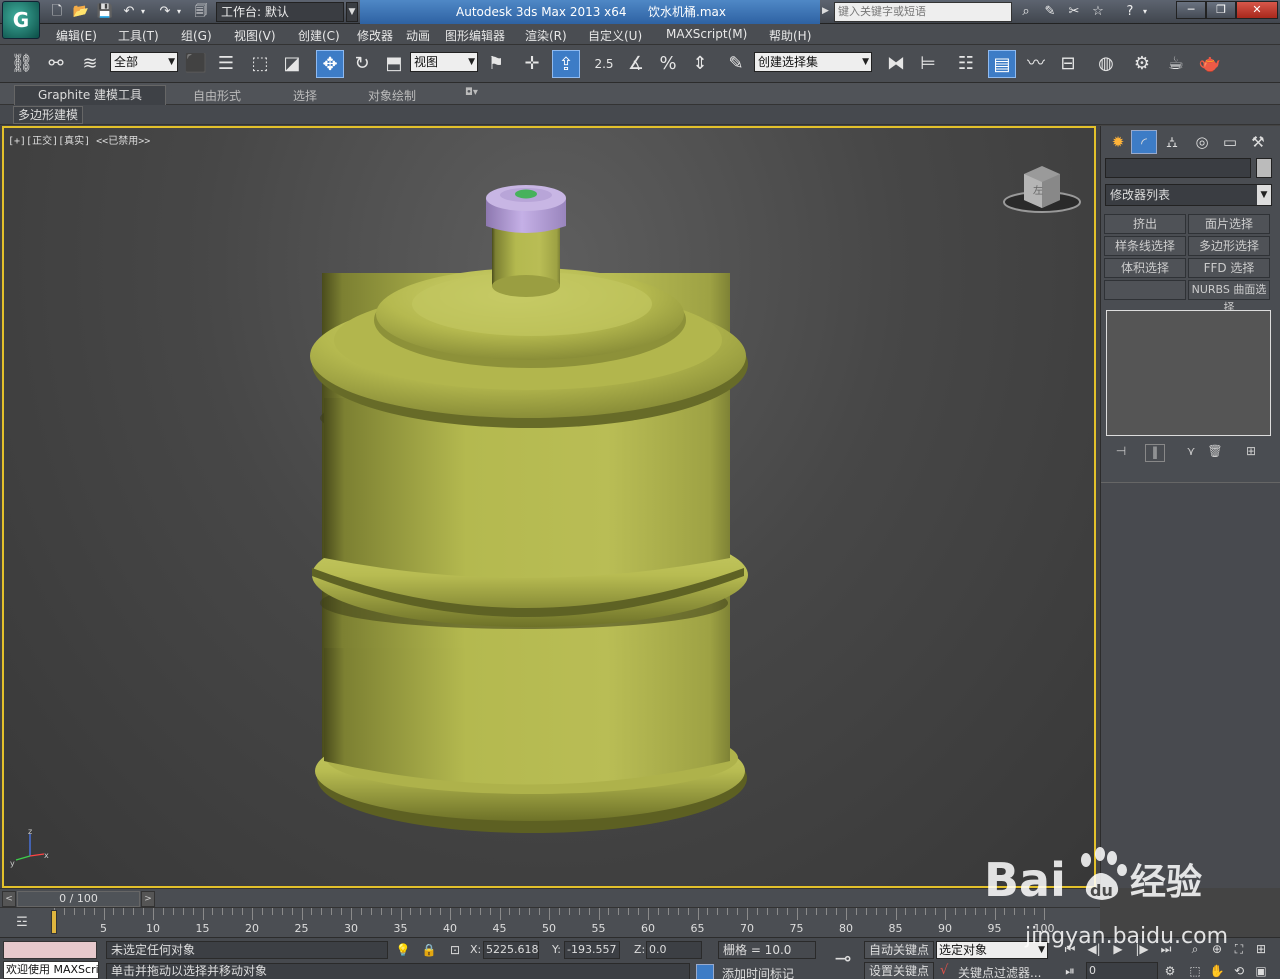  Describe the element at coordinates (1106, 64) in the screenshot. I see `material-editor-icon: ◍` at that location.